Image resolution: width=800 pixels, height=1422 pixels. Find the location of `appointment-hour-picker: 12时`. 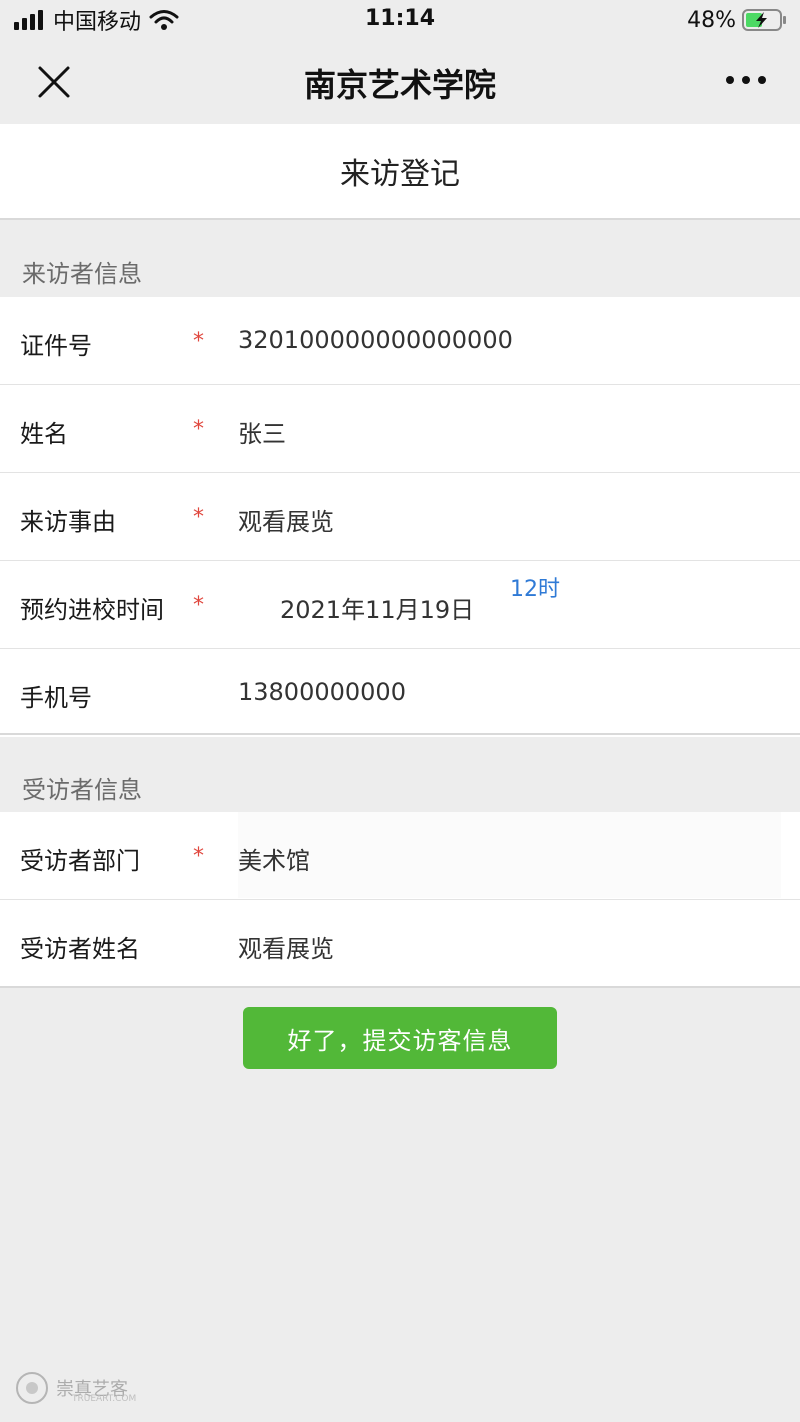

appointment-hour-picker: 12时 is located at coordinates (535, 587).